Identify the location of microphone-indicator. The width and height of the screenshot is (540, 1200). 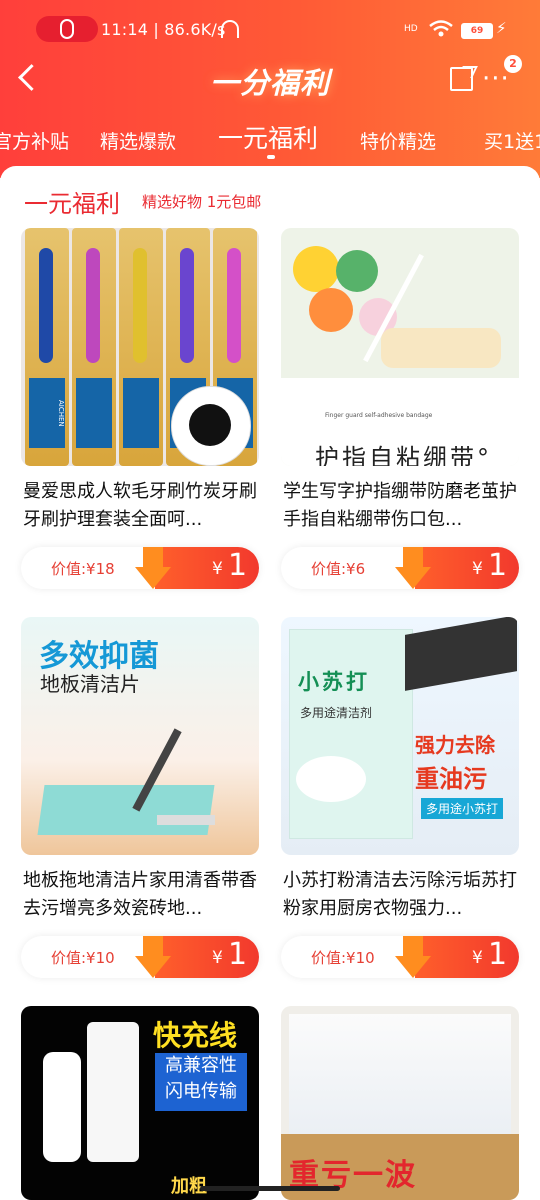
(67, 29).